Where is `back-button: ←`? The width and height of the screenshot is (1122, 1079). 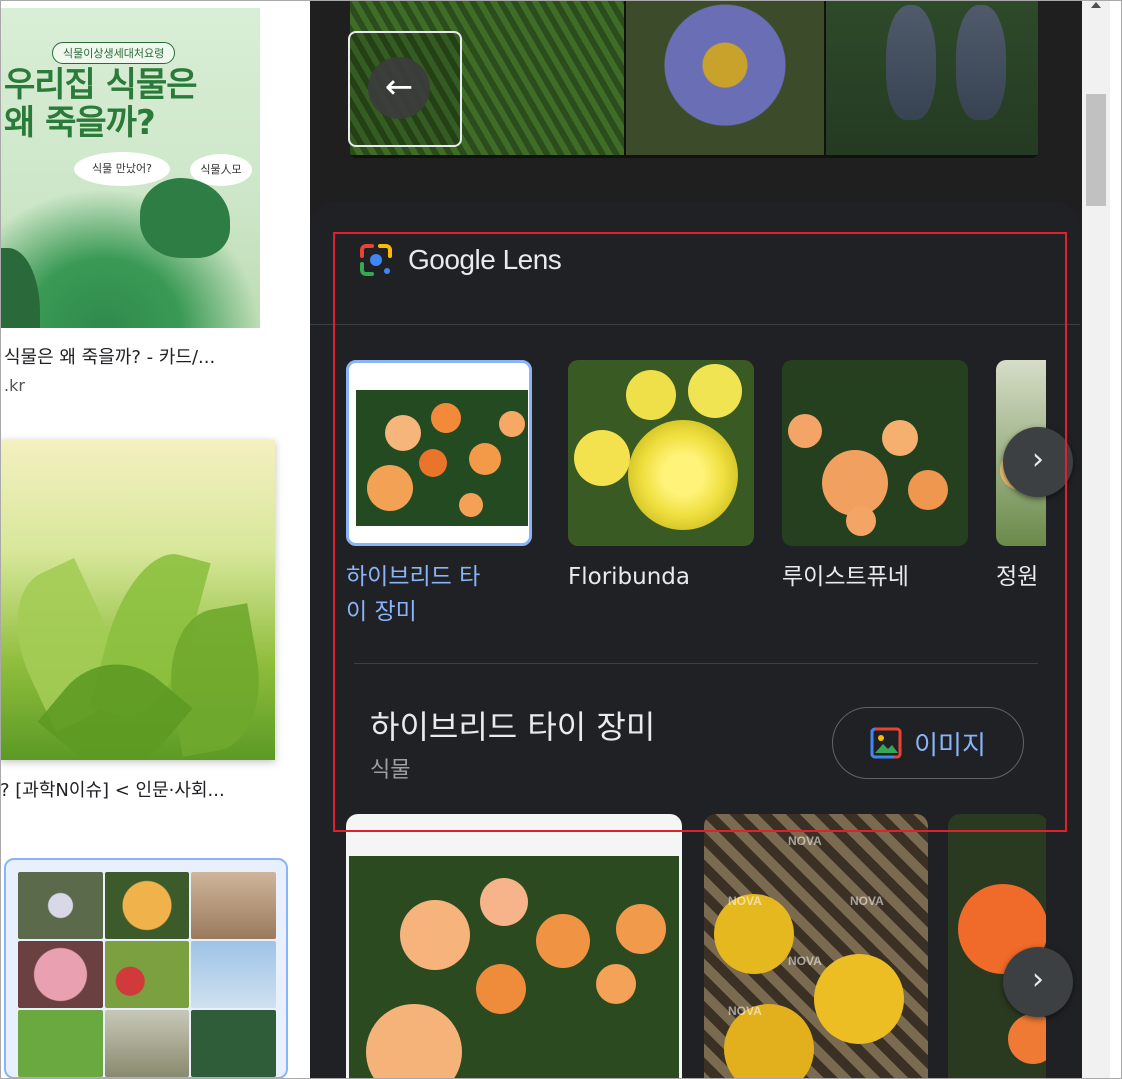
back-button: ← is located at coordinates (405, 89).